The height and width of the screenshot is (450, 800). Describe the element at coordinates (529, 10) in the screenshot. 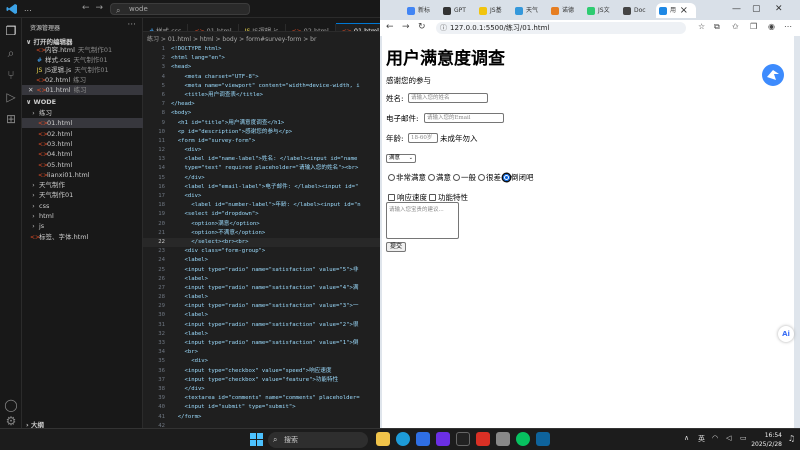

I see `browser-tab: 天气` at that location.